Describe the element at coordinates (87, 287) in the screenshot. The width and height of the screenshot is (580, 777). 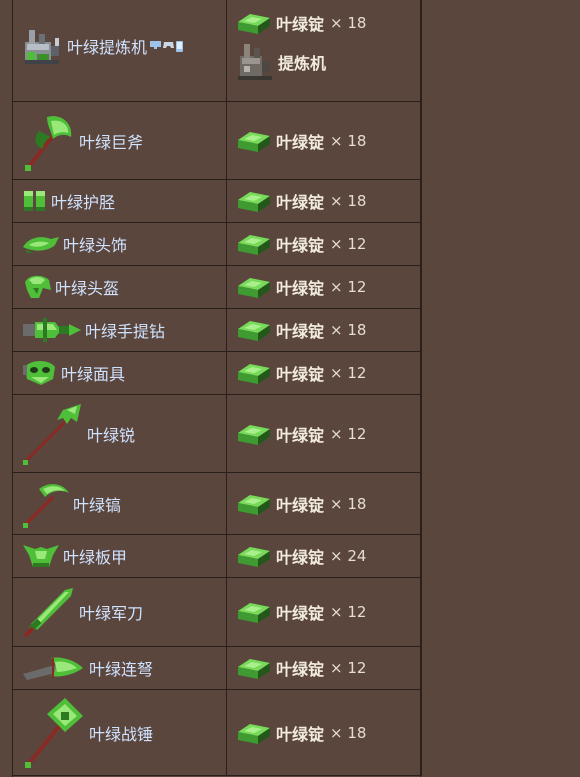
I see `item-name: 叶绿头盔` at that location.